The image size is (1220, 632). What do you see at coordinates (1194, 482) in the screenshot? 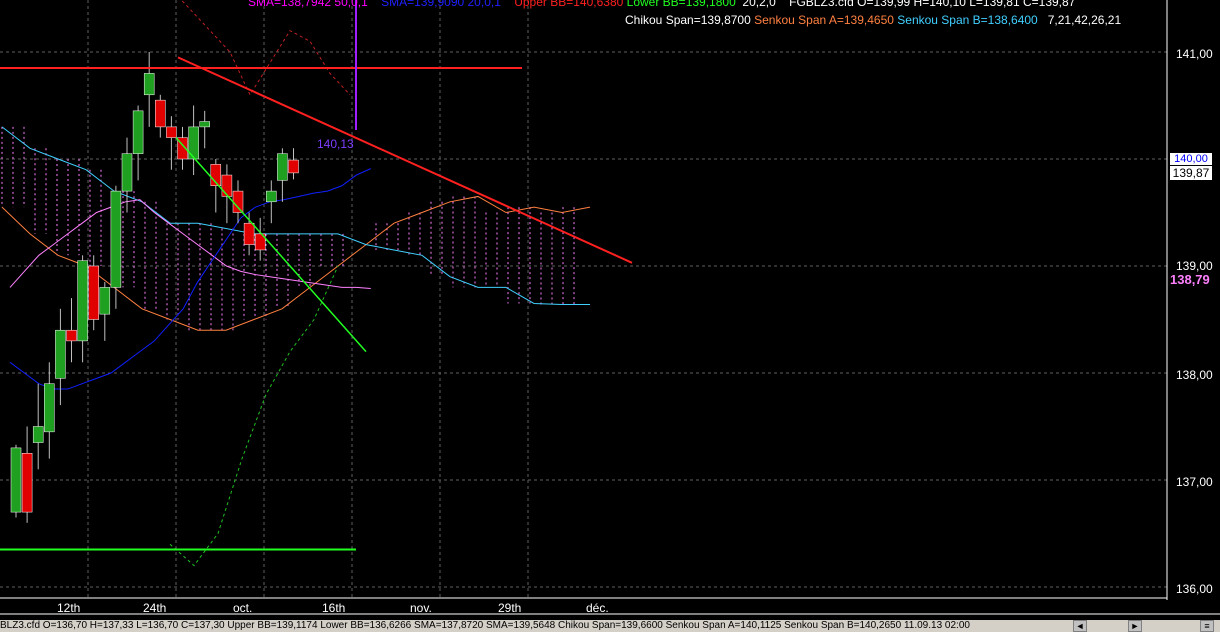
I see `price-tick: 137,00` at bounding box center [1194, 482].